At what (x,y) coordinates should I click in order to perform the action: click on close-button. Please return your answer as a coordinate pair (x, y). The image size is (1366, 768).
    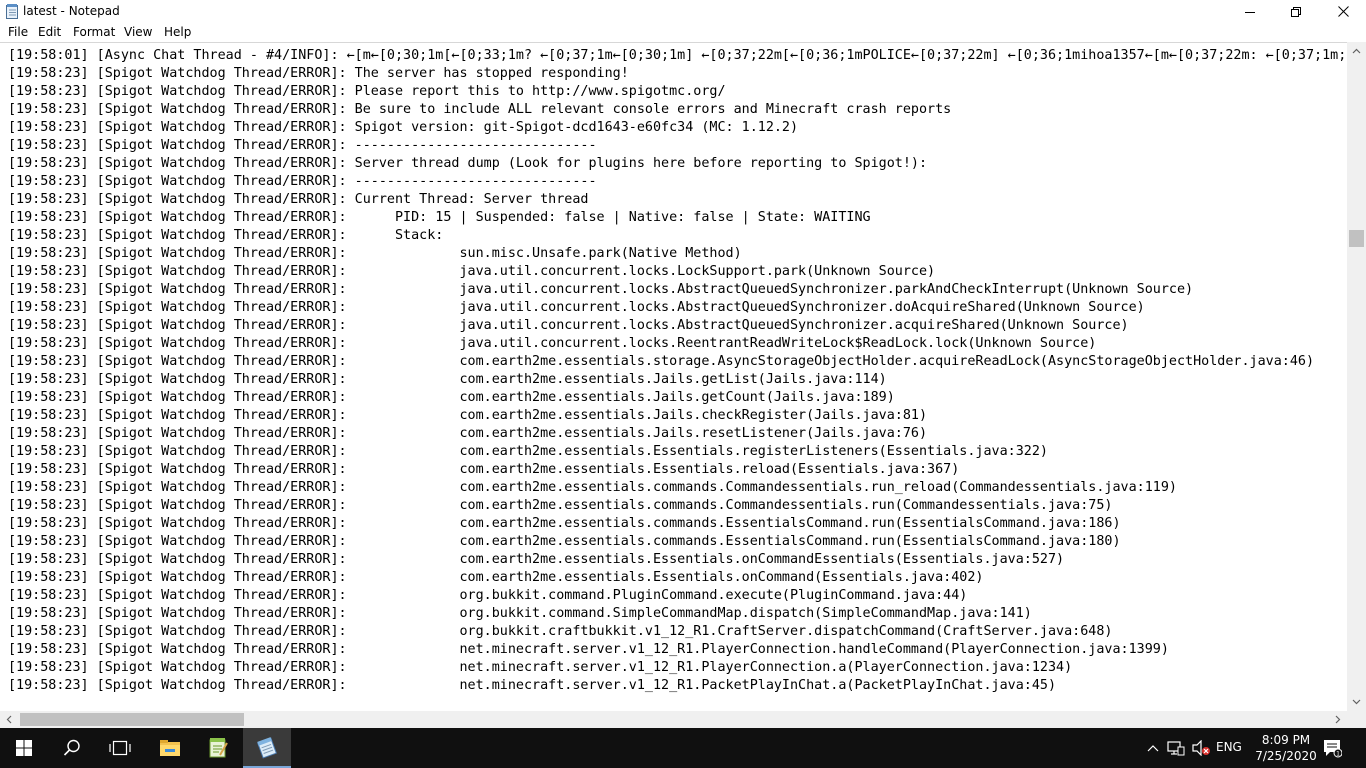
    Looking at the image, I should click on (1343, 11).